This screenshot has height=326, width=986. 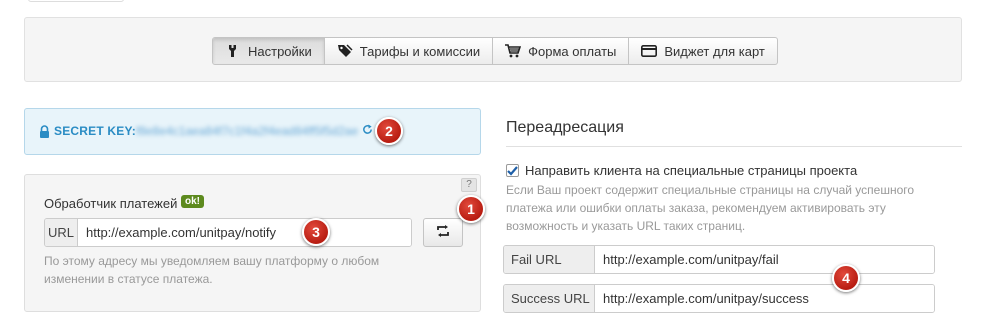 What do you see at coordinates (513, 51) in the screenshot?
I see `cart-icon` at bounding box center [513, 51].